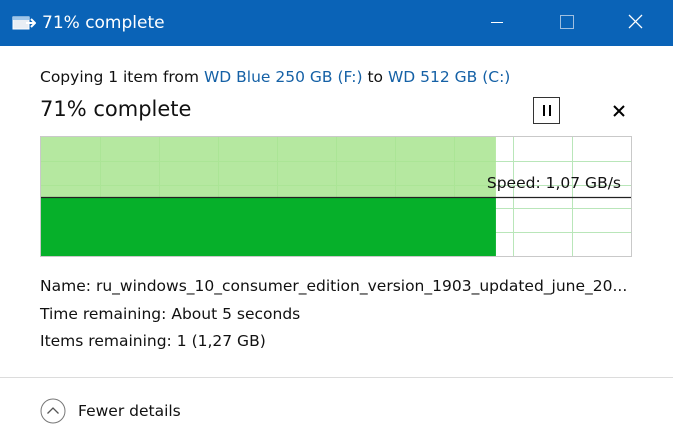 The width and height of the screenshot is (673, 445). I want to click on close-icon, so click(635, 21).